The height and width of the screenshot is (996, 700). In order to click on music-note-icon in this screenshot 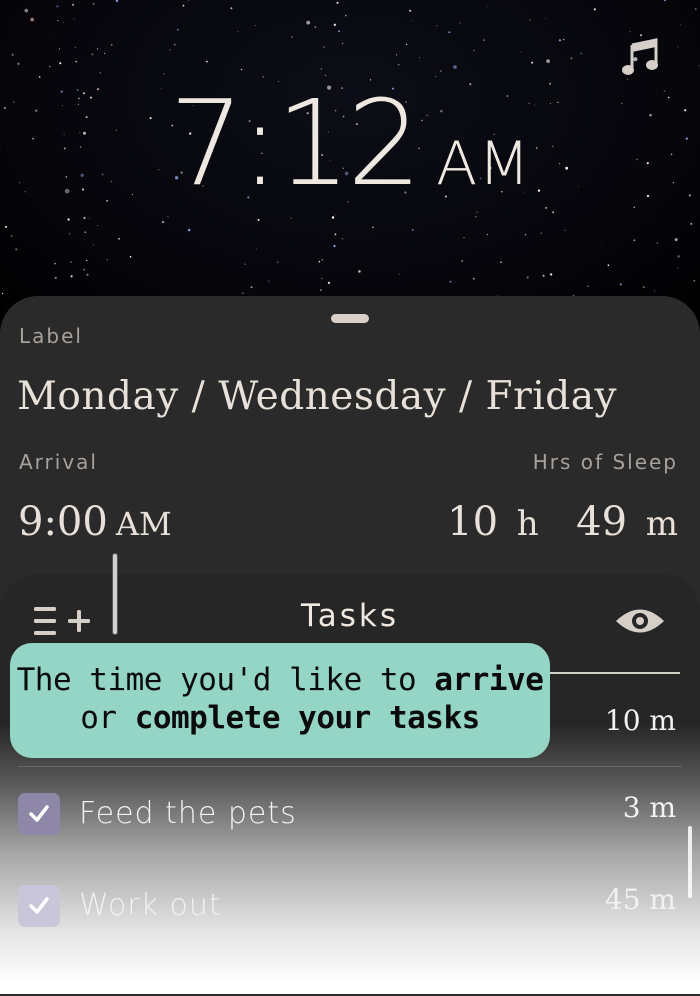, I will do `click(641, 57)`.